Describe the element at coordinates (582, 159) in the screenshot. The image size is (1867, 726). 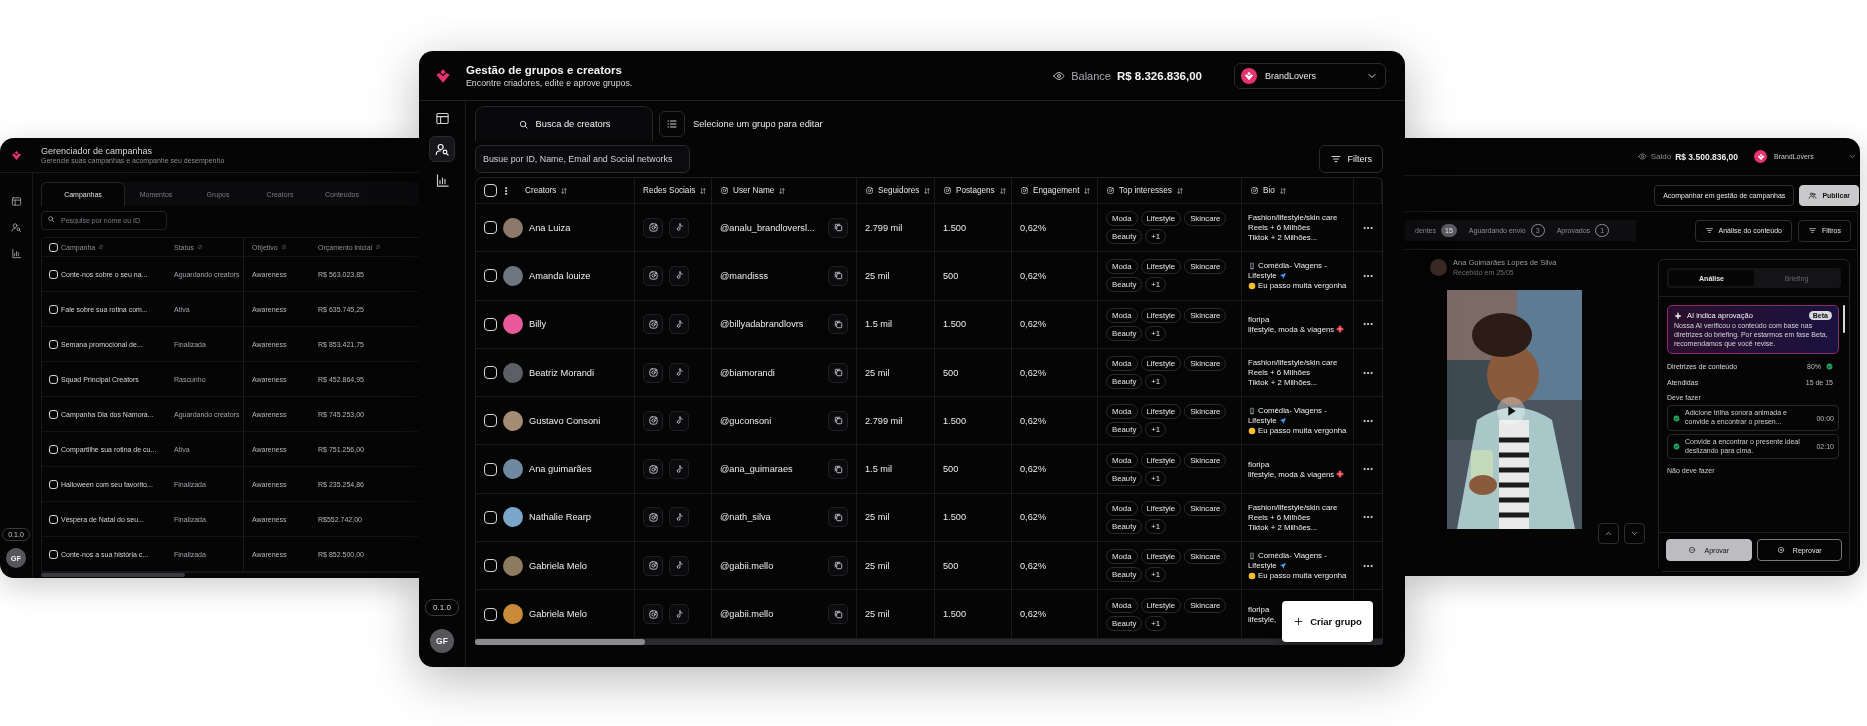
I see `search-field: Busue por ID, Name, Email and Social networks` at that location.